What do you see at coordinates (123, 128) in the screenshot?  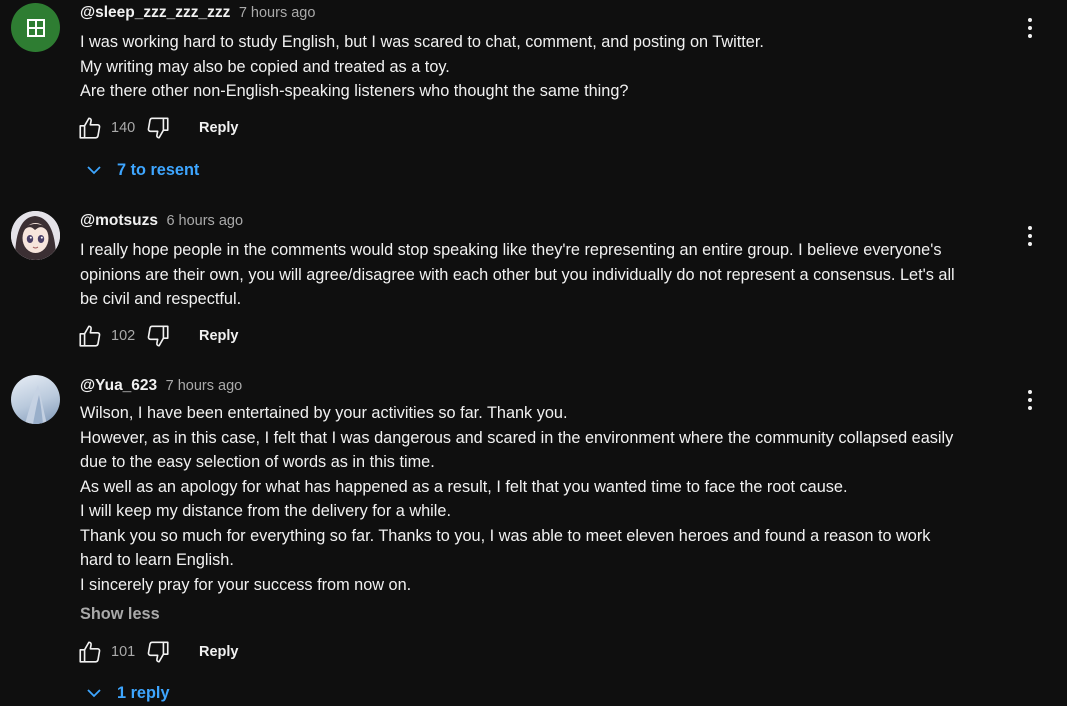 I see `like-count: 140` at bounding box center [123, 128].